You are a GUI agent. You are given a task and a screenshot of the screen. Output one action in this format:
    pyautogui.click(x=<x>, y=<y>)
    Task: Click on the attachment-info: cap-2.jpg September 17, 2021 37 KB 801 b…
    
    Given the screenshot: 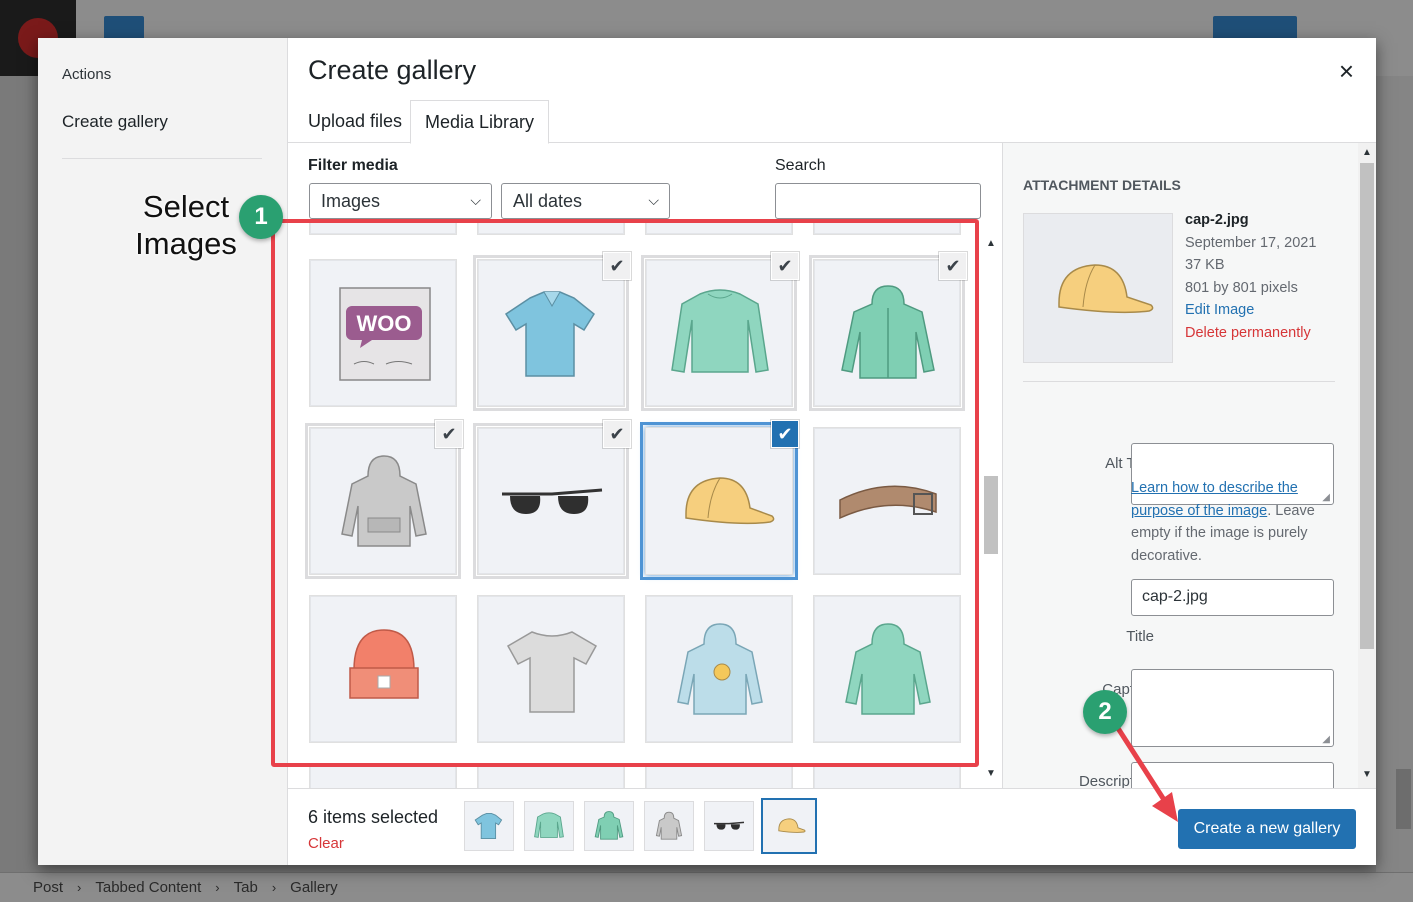 What is the action you would take?
    pyautogui.click(x=1250, y=276)
    